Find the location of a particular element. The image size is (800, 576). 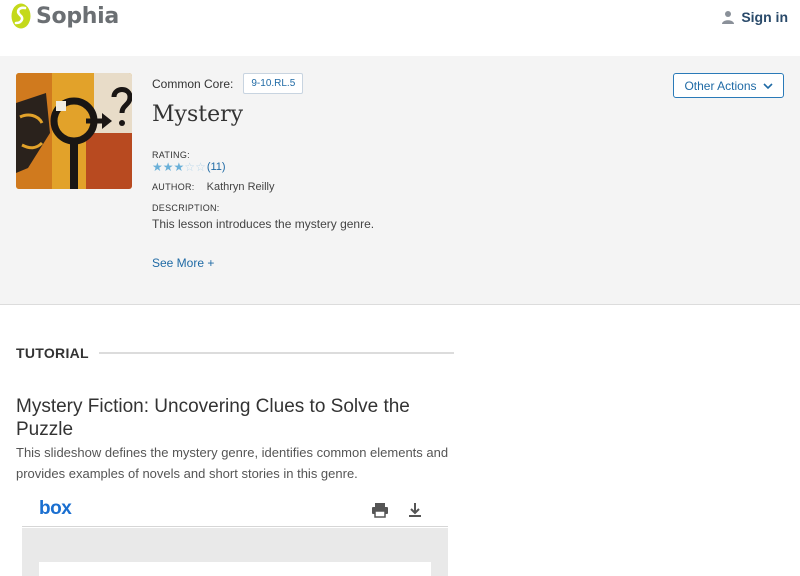

magnifying-glass-question-art-icon is located at coordinates (74, 131).